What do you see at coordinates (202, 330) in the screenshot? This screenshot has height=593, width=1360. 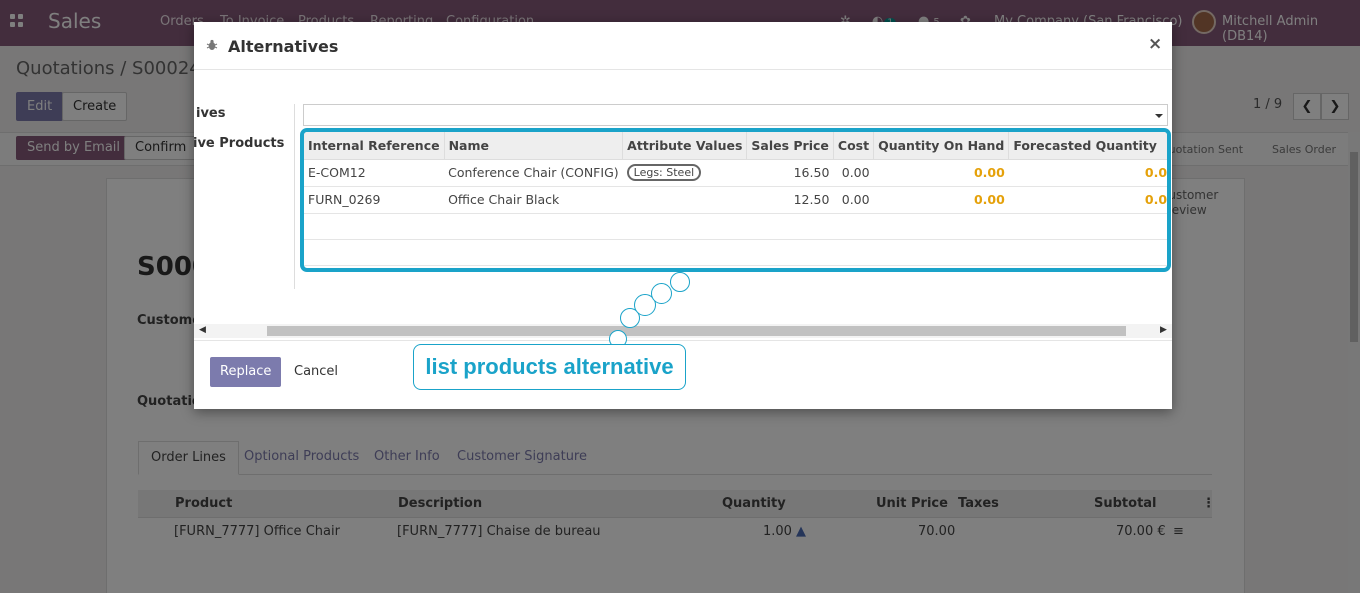 I see `scroll-left-icon: ◀` at bounding box center [202, 330].